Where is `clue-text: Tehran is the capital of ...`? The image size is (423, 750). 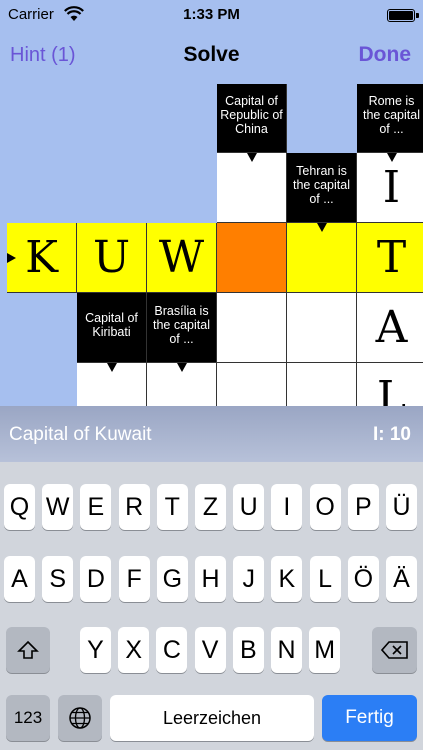
clue-text: Tehran is the capital of ... is located at coordinates (321, 184).